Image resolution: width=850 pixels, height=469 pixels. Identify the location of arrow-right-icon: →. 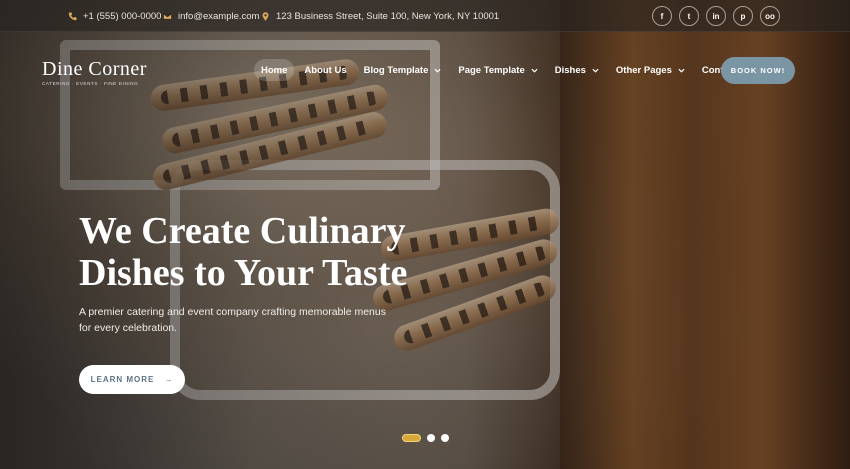
(169, 379).